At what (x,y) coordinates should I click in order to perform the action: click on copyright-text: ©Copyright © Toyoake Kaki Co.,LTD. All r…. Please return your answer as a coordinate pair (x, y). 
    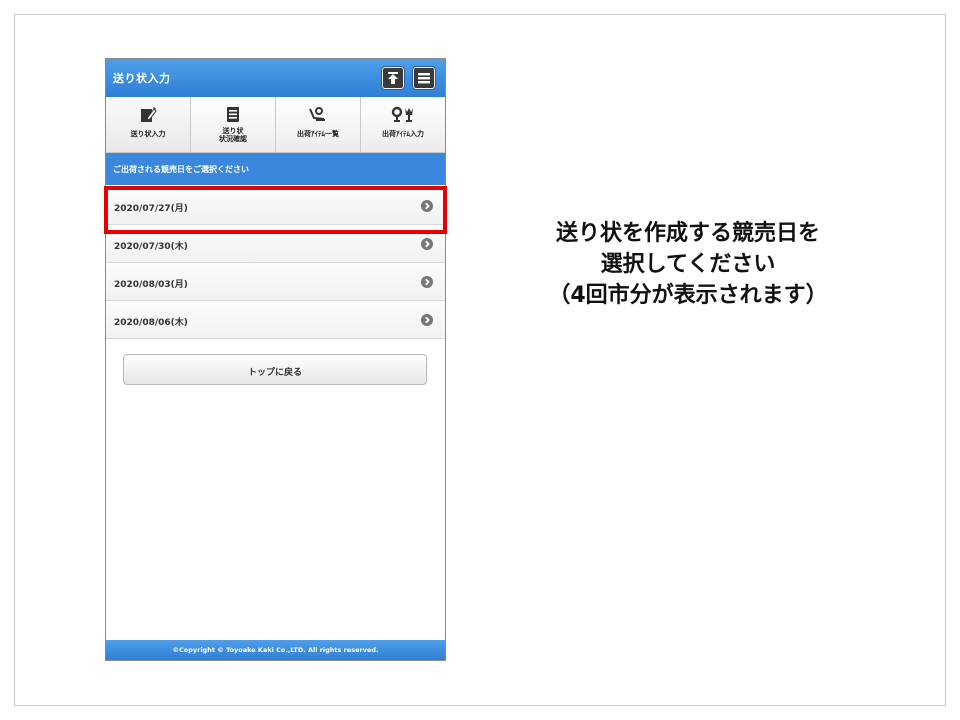
    Looking at the image, I should click on (275, 650).